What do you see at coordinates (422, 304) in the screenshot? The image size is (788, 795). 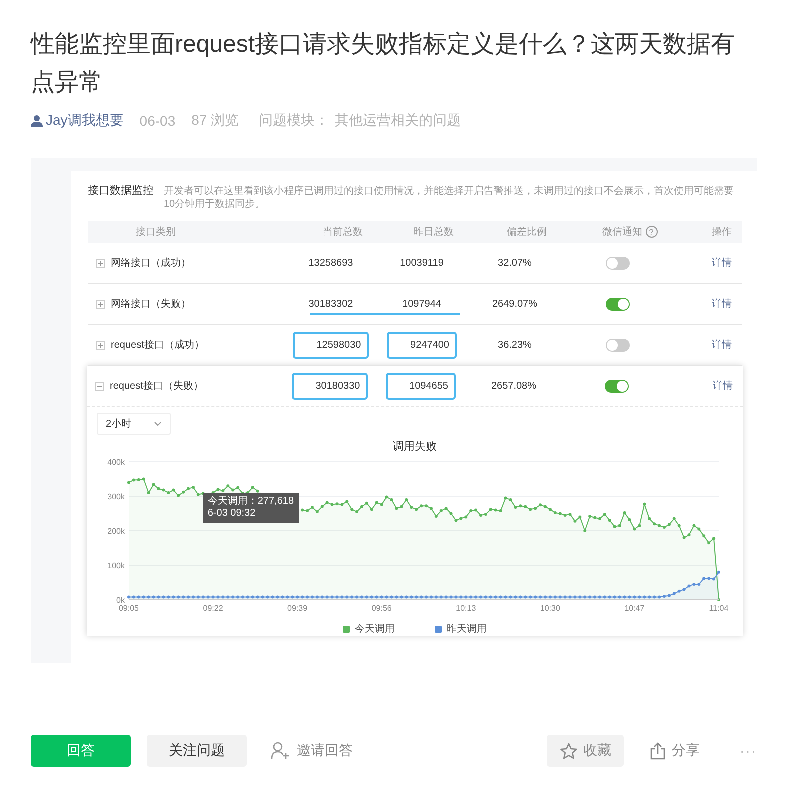 I see `table-cell: 1097944` at bounding box center [422, 304].